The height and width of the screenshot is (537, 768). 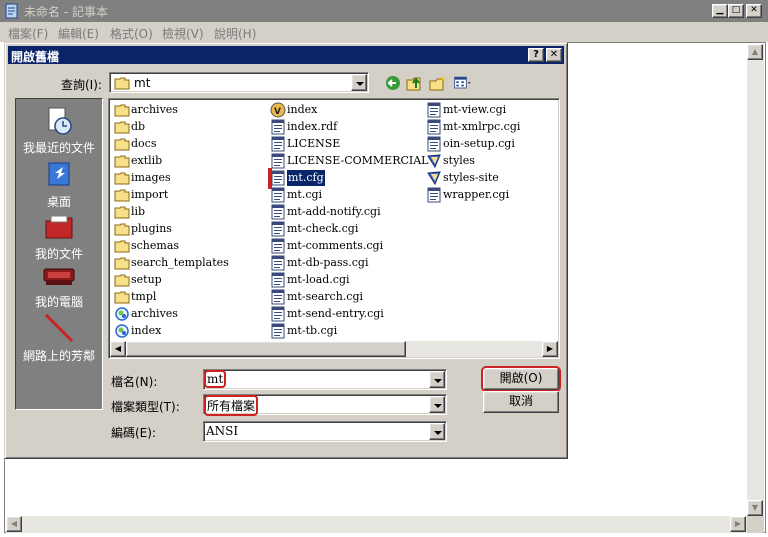 What do you see at coordinates (59, 227) in the screenshot?
I see `my-documents-icon` at bounding box center [59, 227].